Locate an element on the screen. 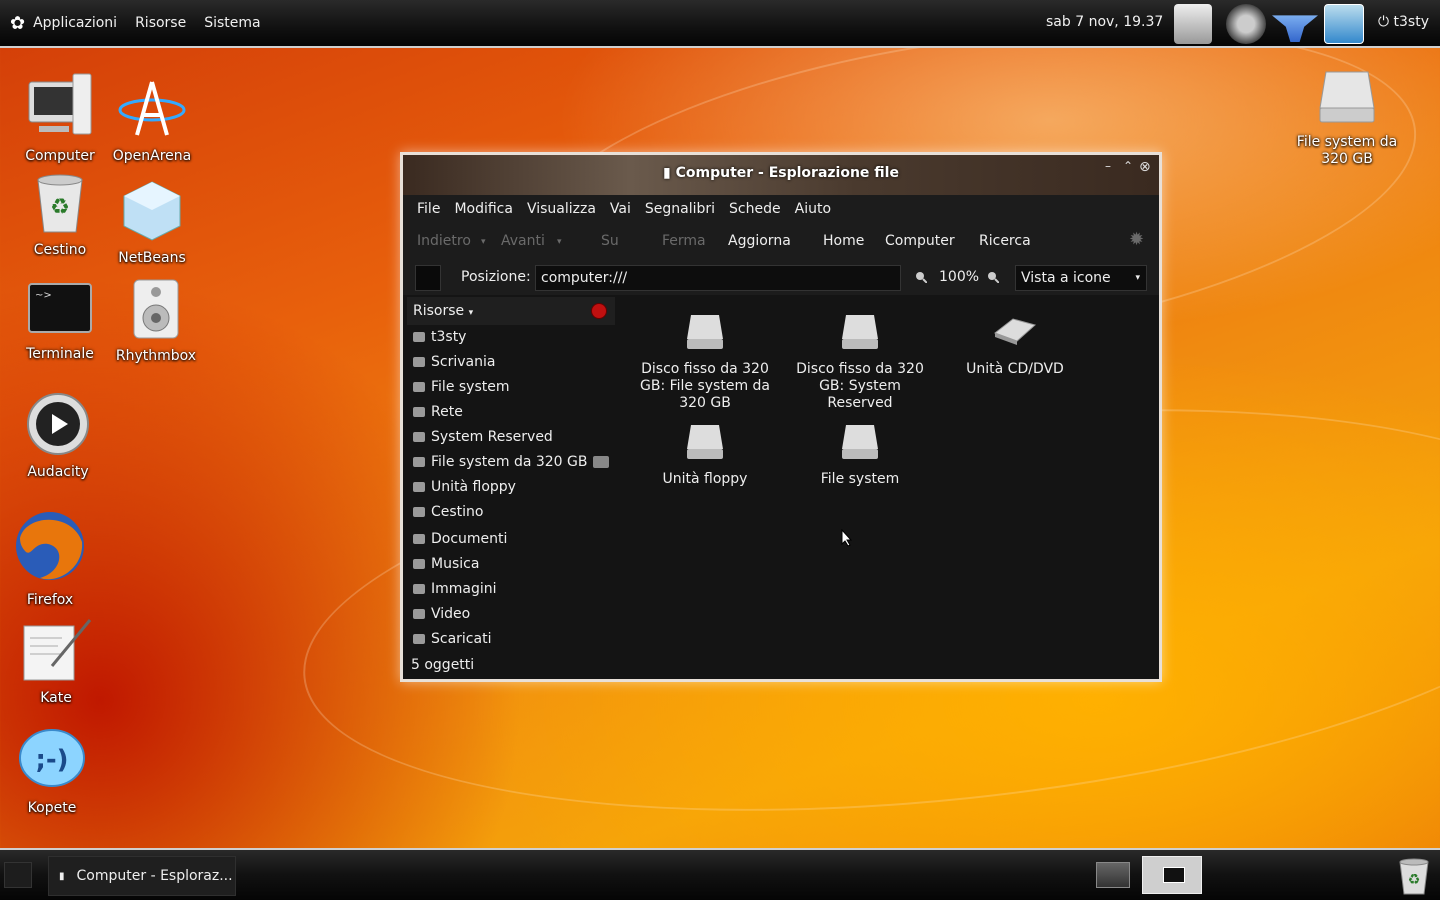 This screenshot has height=900, width=1440. view-mode-select: Vista a icone ▾ is located at coordinates (1081, 278).